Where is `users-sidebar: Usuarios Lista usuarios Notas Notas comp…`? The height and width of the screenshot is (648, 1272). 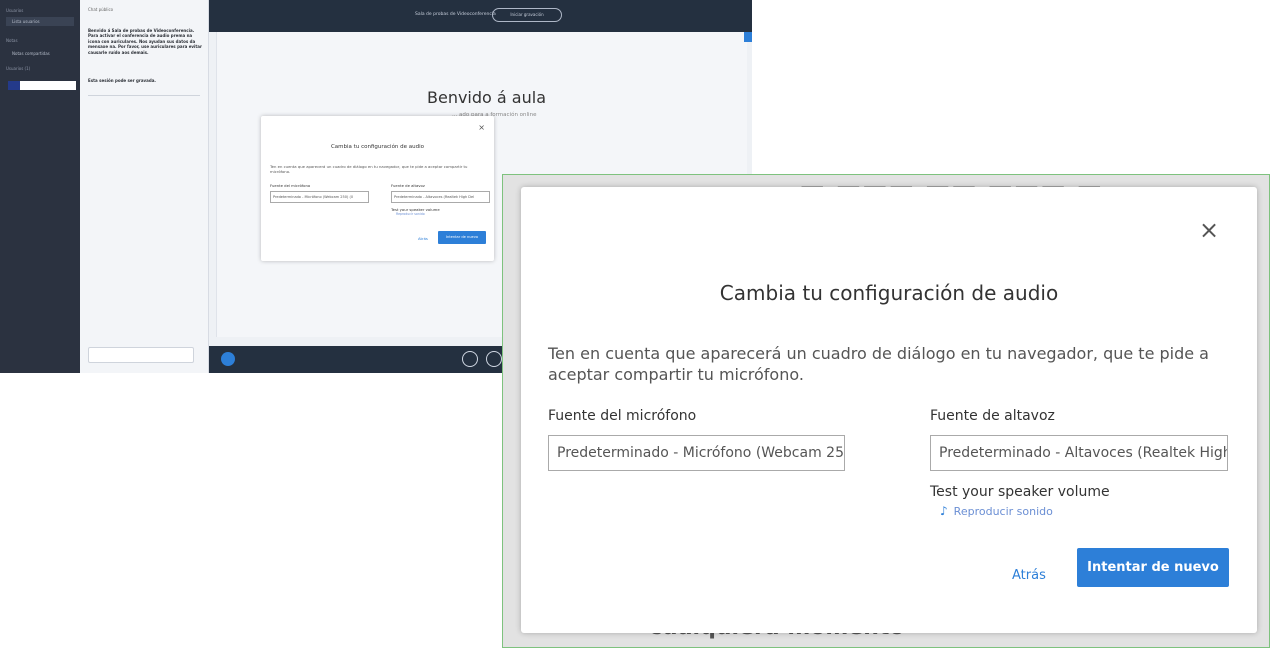
users-sidebar: Usuarios Lista usuarios Notas Notas comp… is located at coordinates (40, 186).